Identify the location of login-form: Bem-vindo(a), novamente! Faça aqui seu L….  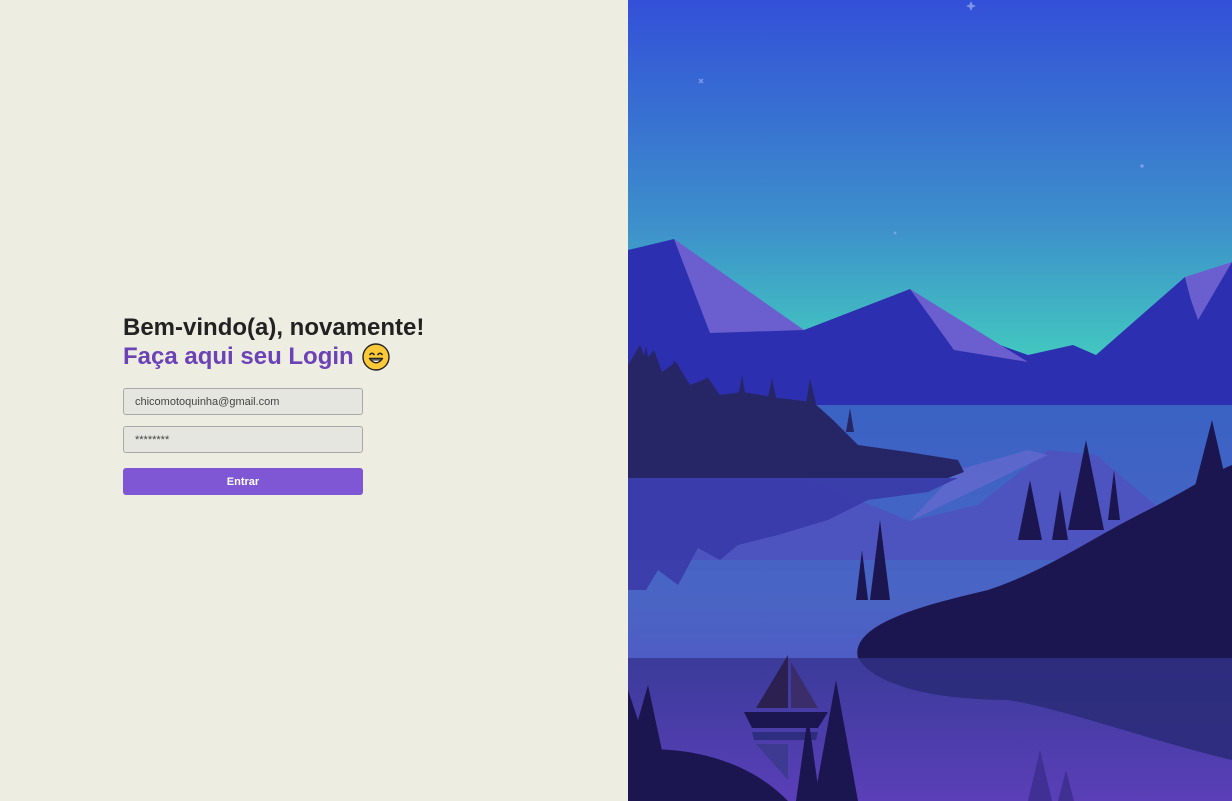
(283, 404).